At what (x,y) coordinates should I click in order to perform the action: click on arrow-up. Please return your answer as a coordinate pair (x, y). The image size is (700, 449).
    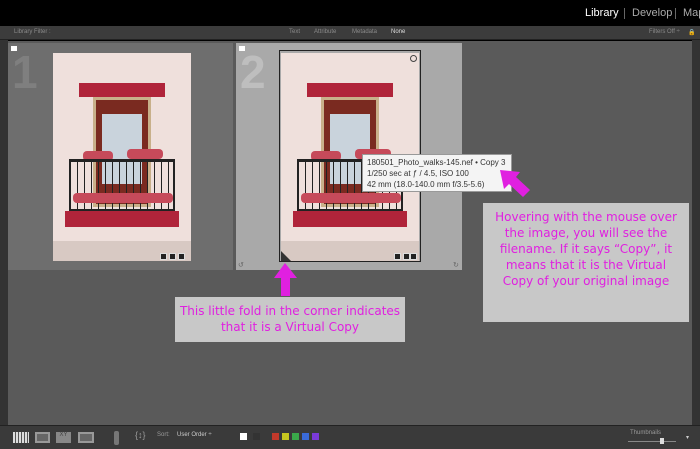
    Looking at the image, I should click on (285, 279).